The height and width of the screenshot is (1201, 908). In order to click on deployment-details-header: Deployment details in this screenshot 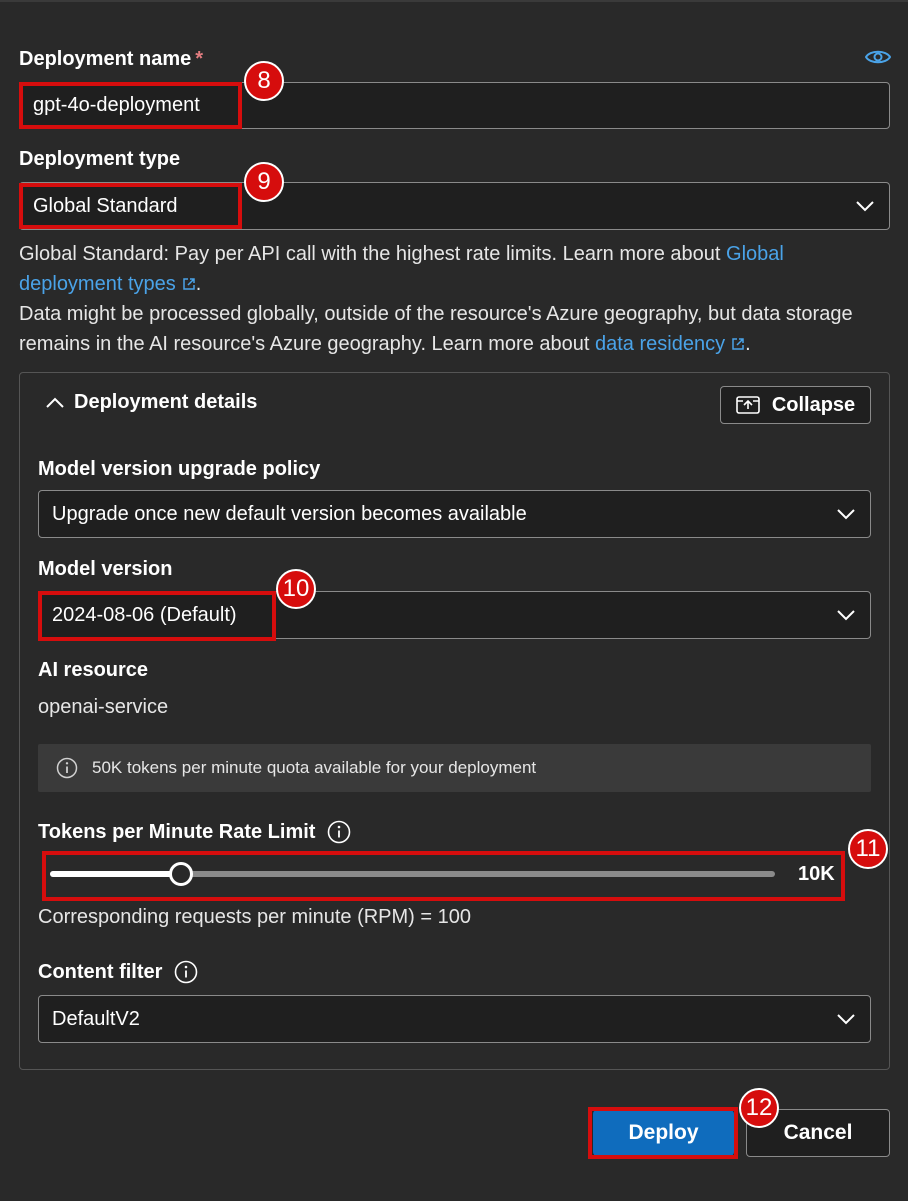, I will do `click(151, 402)`.